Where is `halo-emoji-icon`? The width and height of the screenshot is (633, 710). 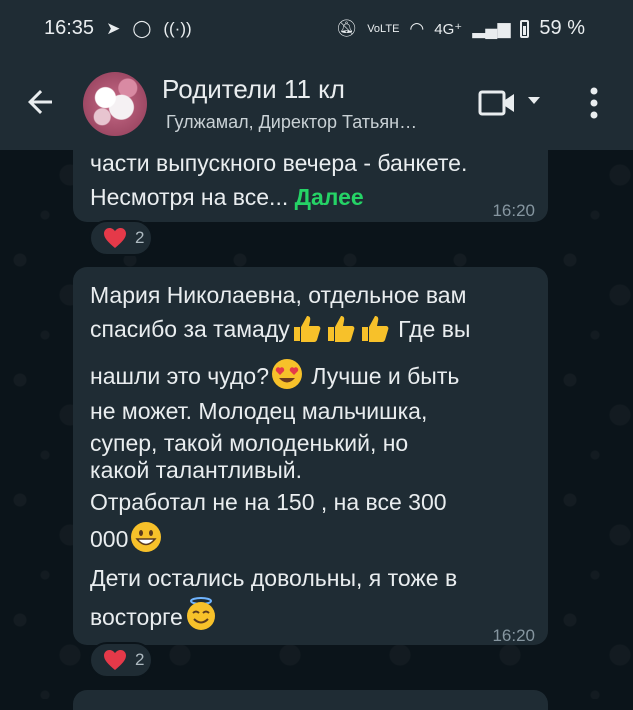
halo-emoji-icon is located at coordinates (200, 613).